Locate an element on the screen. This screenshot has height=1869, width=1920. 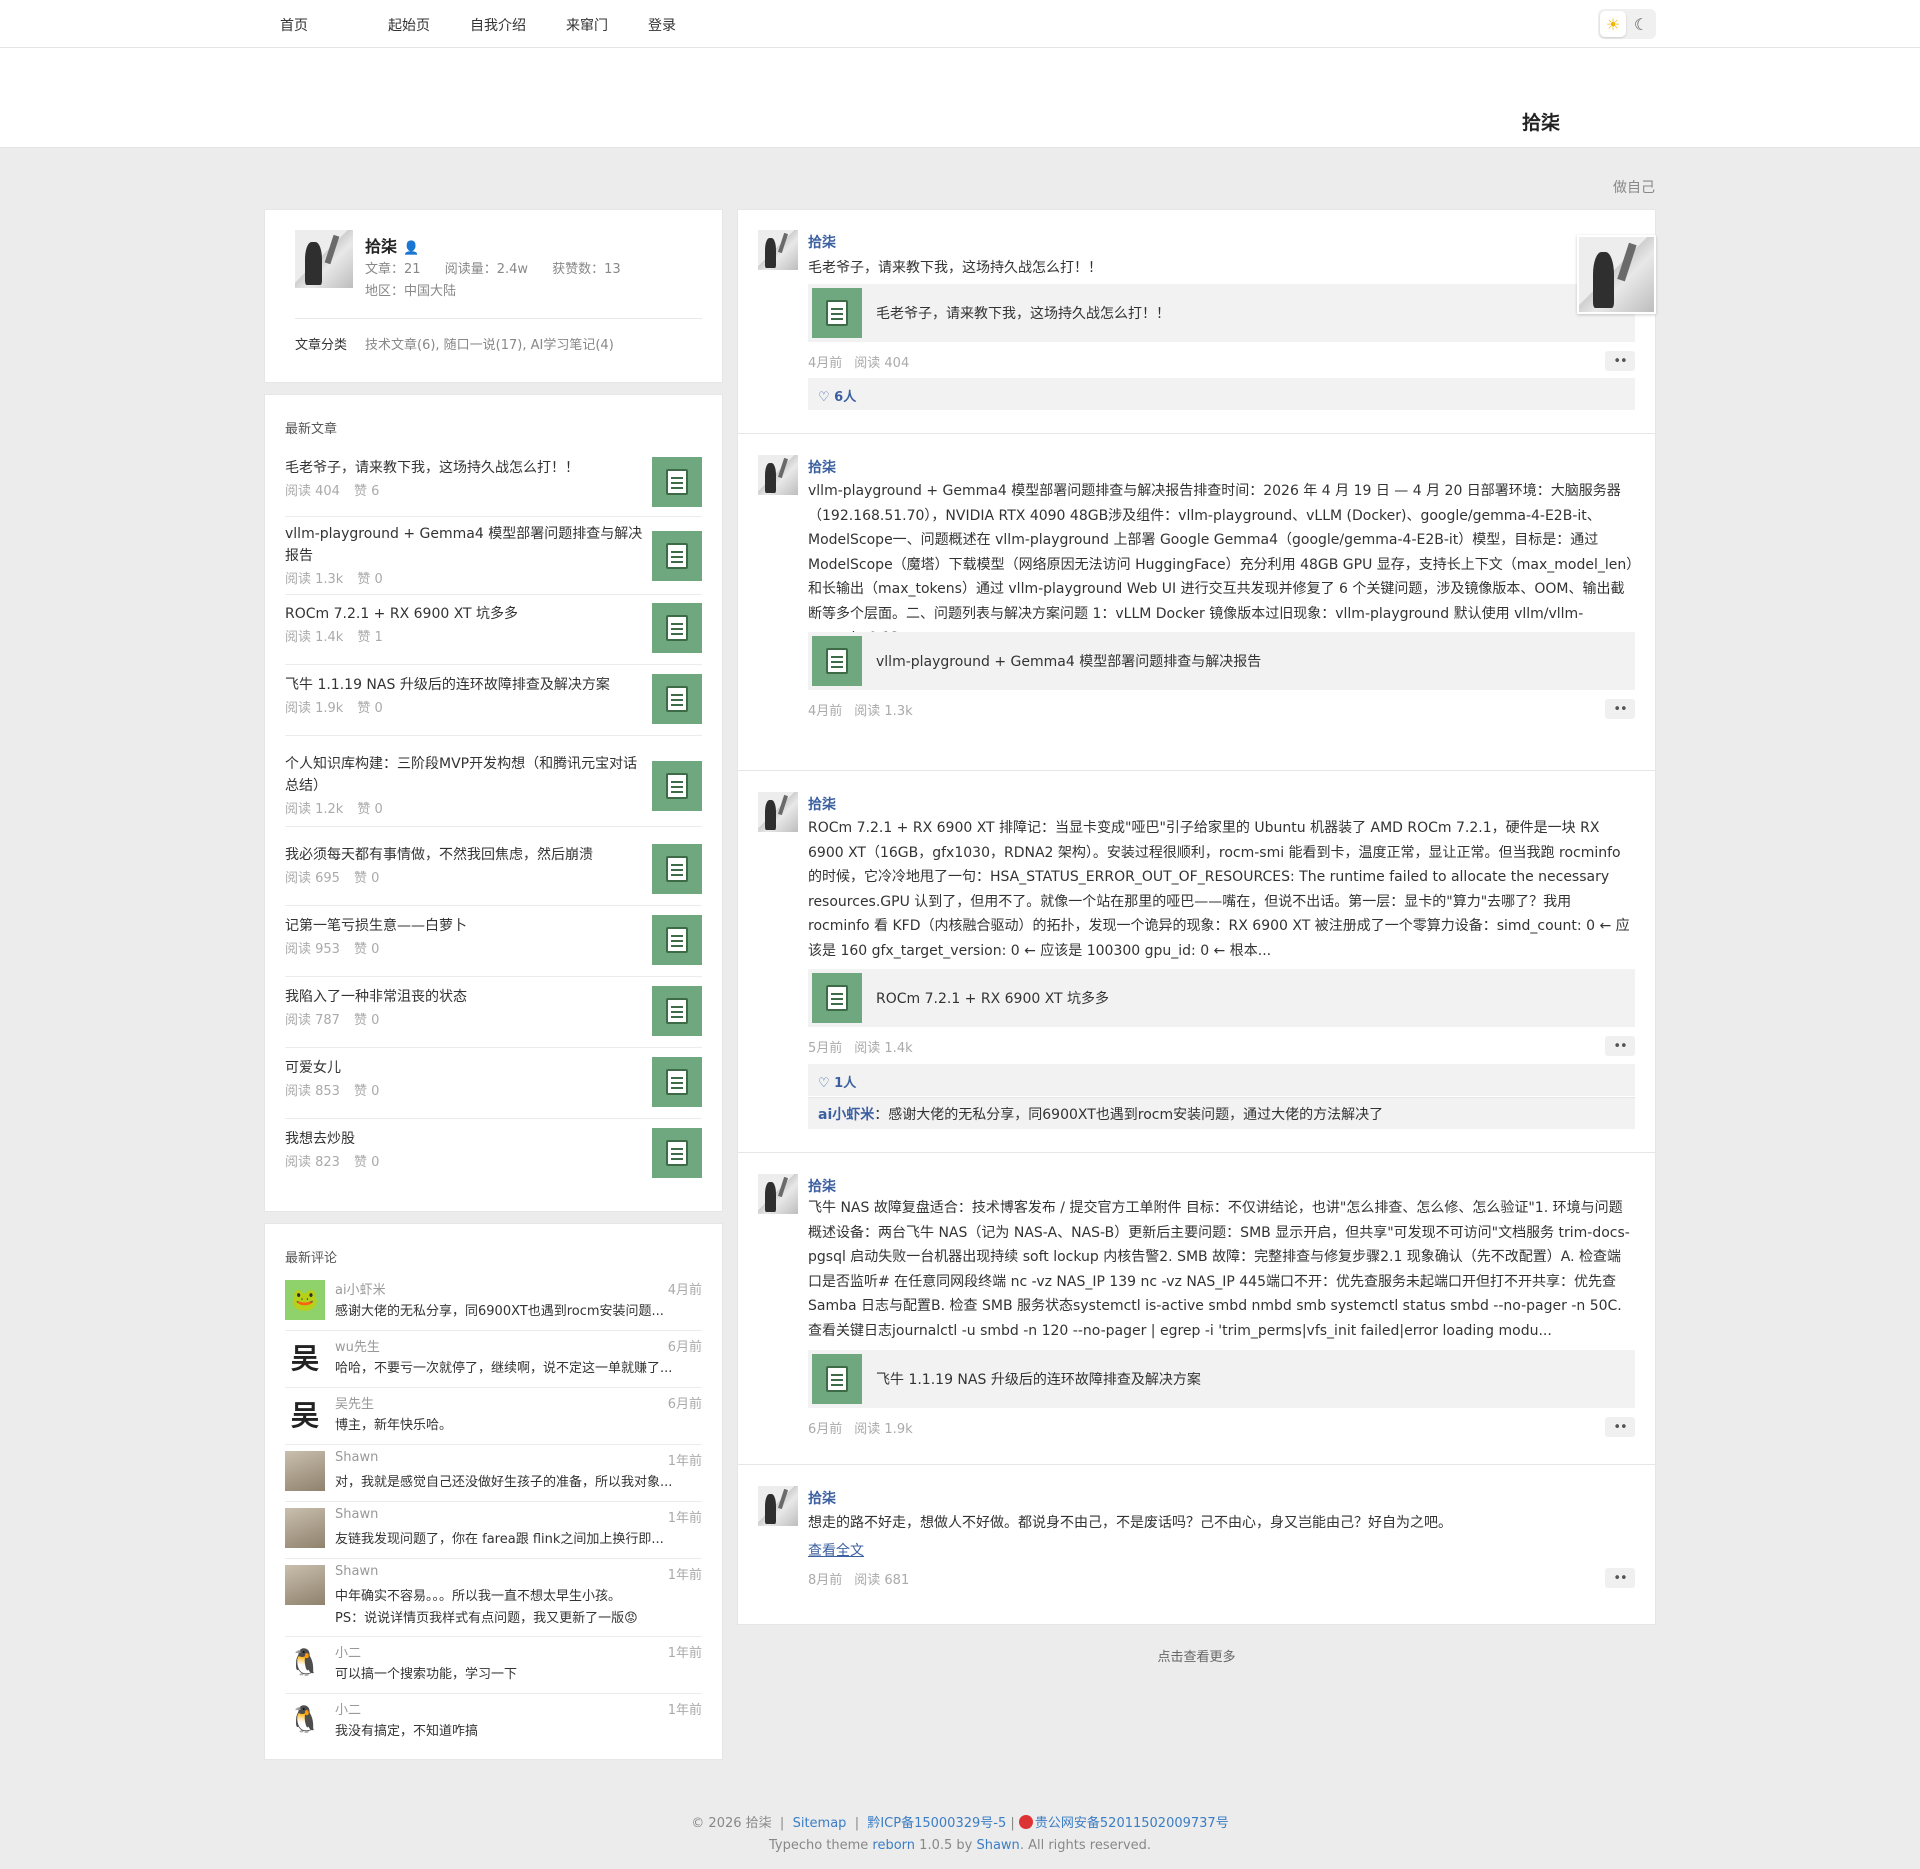
comment-text: 博主，新年快乐哈。 is located at coordinates (518, 1426).